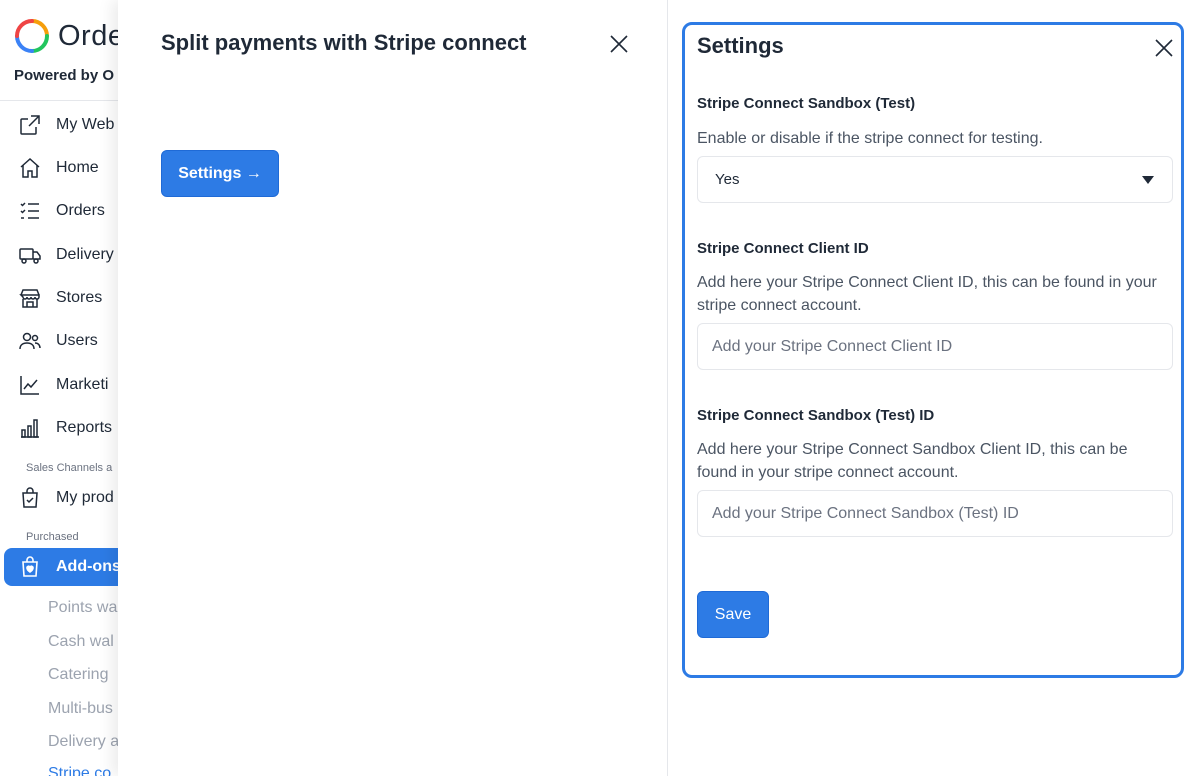 This screenshot has height=776, width=1200. I want to click on brand: Orde, so click(69, 36).